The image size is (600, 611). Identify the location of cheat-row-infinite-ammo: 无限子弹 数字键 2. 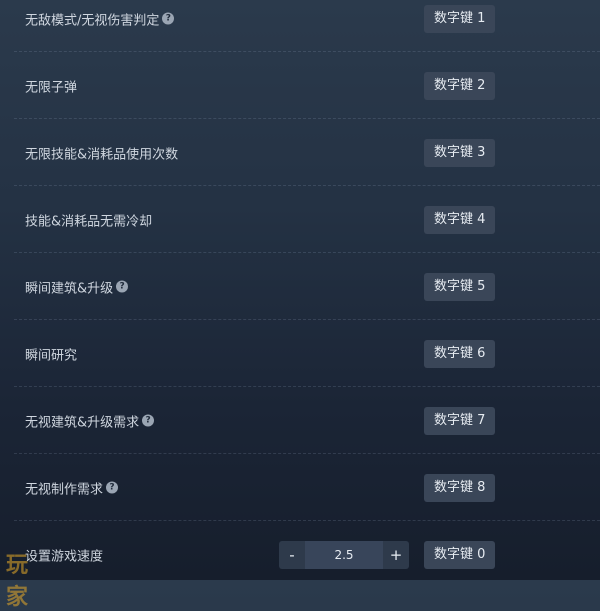
(300, 85).